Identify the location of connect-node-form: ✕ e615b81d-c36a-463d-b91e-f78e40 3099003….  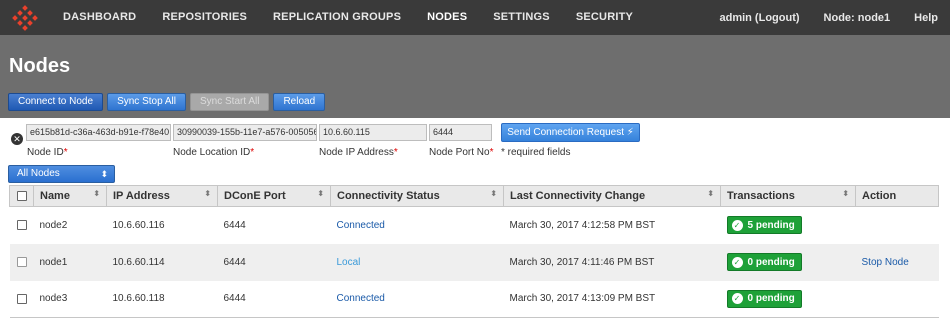
(475, 141).